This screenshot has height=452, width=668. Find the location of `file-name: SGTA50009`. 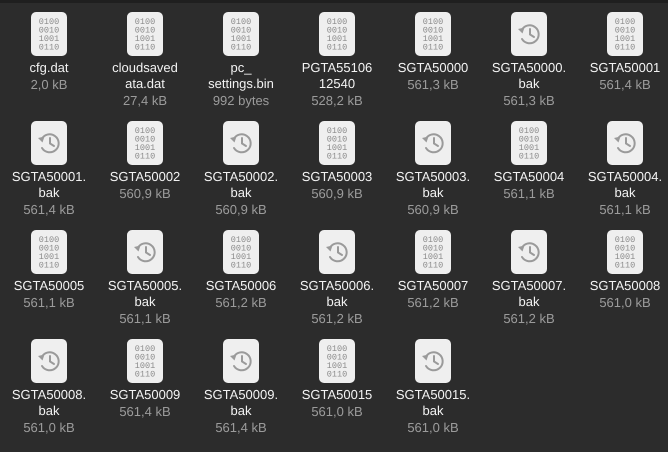

file-name: SGTA50009 is located at coordinates (145, 395).